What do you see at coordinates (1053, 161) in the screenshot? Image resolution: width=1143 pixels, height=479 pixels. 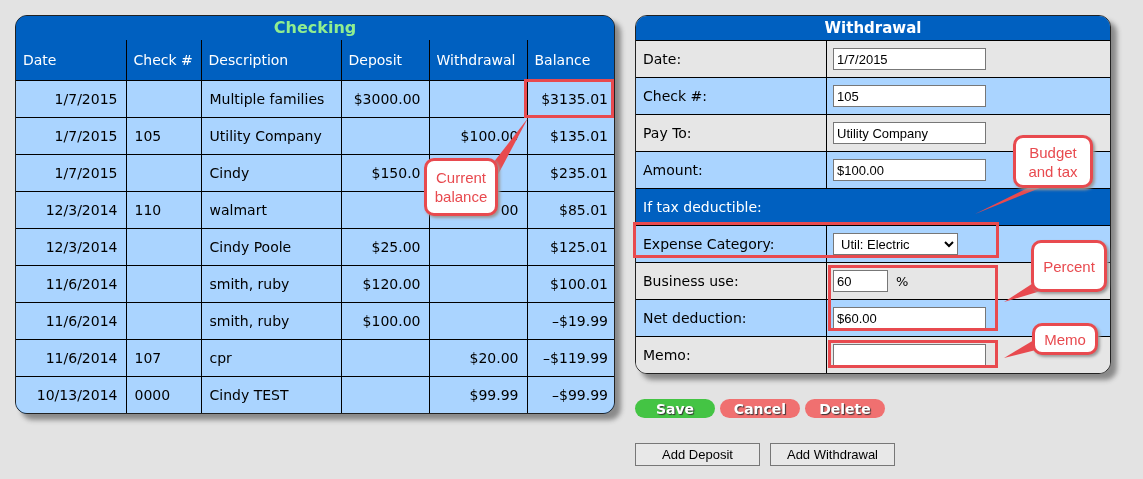 I see `callout: Budget and tax` at bounding box center [1053, 161].